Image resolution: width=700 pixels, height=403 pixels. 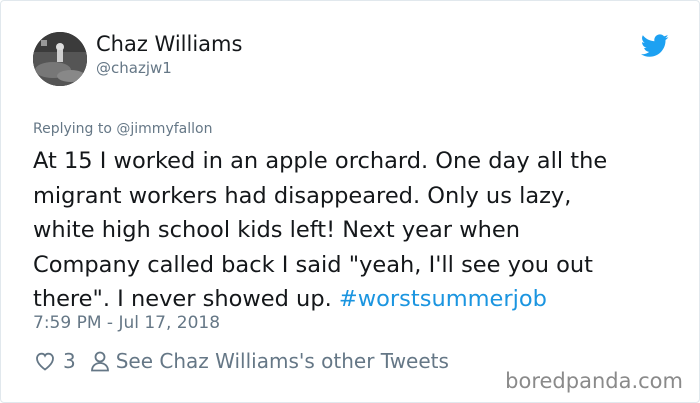 What do you see at coordinates (655, 46) in the screenshot?
I see `twitter-bird-icon` at bounding box center [655, 46].